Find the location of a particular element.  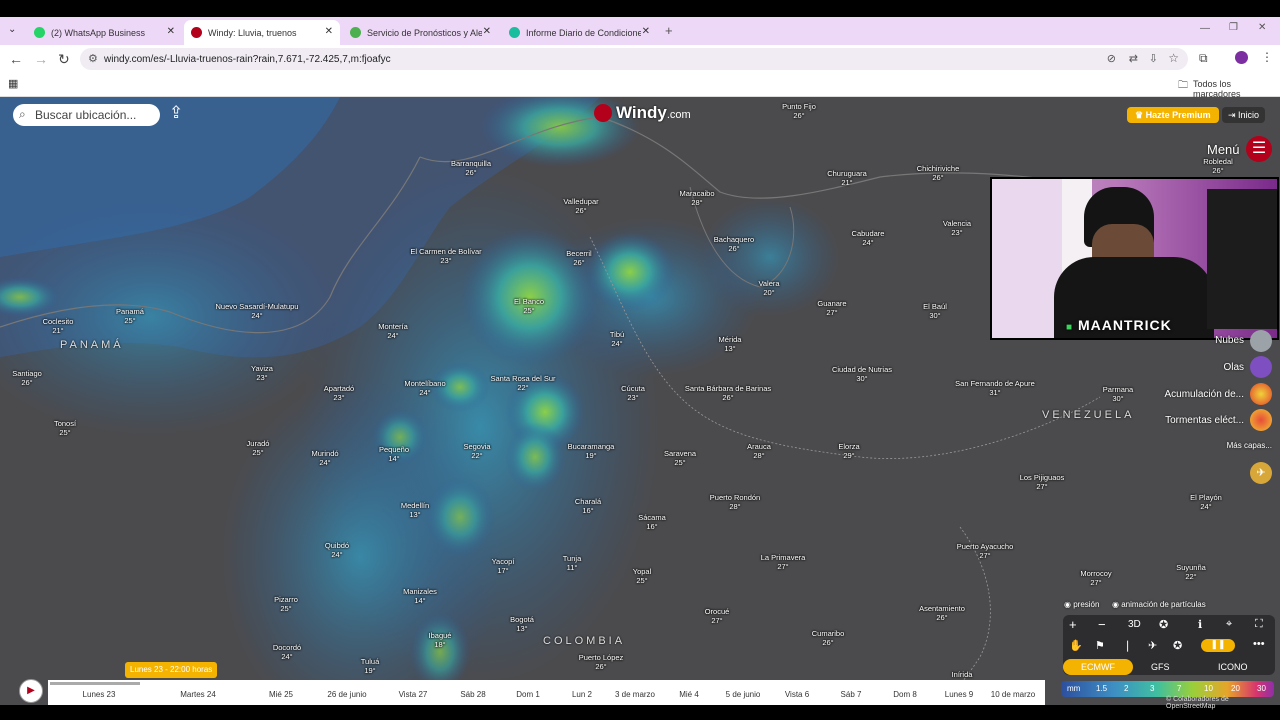

timeline-day: Sáb 28 is located at coordinates (472, 694).